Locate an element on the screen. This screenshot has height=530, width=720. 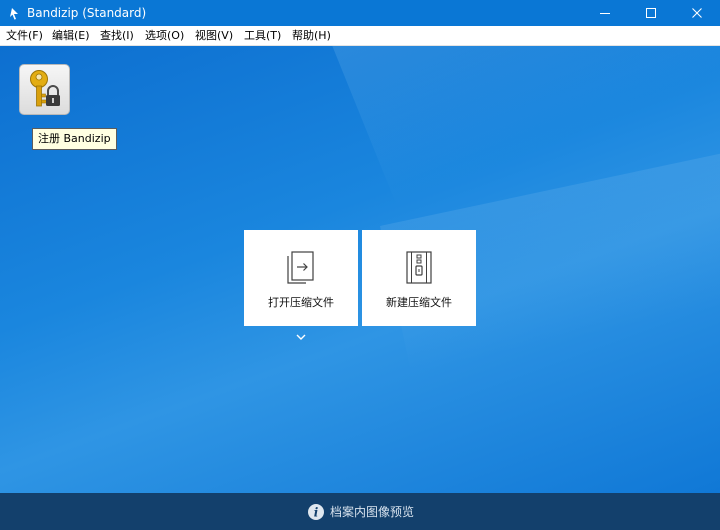
maximize-icon is located at coordinates (651, 13).